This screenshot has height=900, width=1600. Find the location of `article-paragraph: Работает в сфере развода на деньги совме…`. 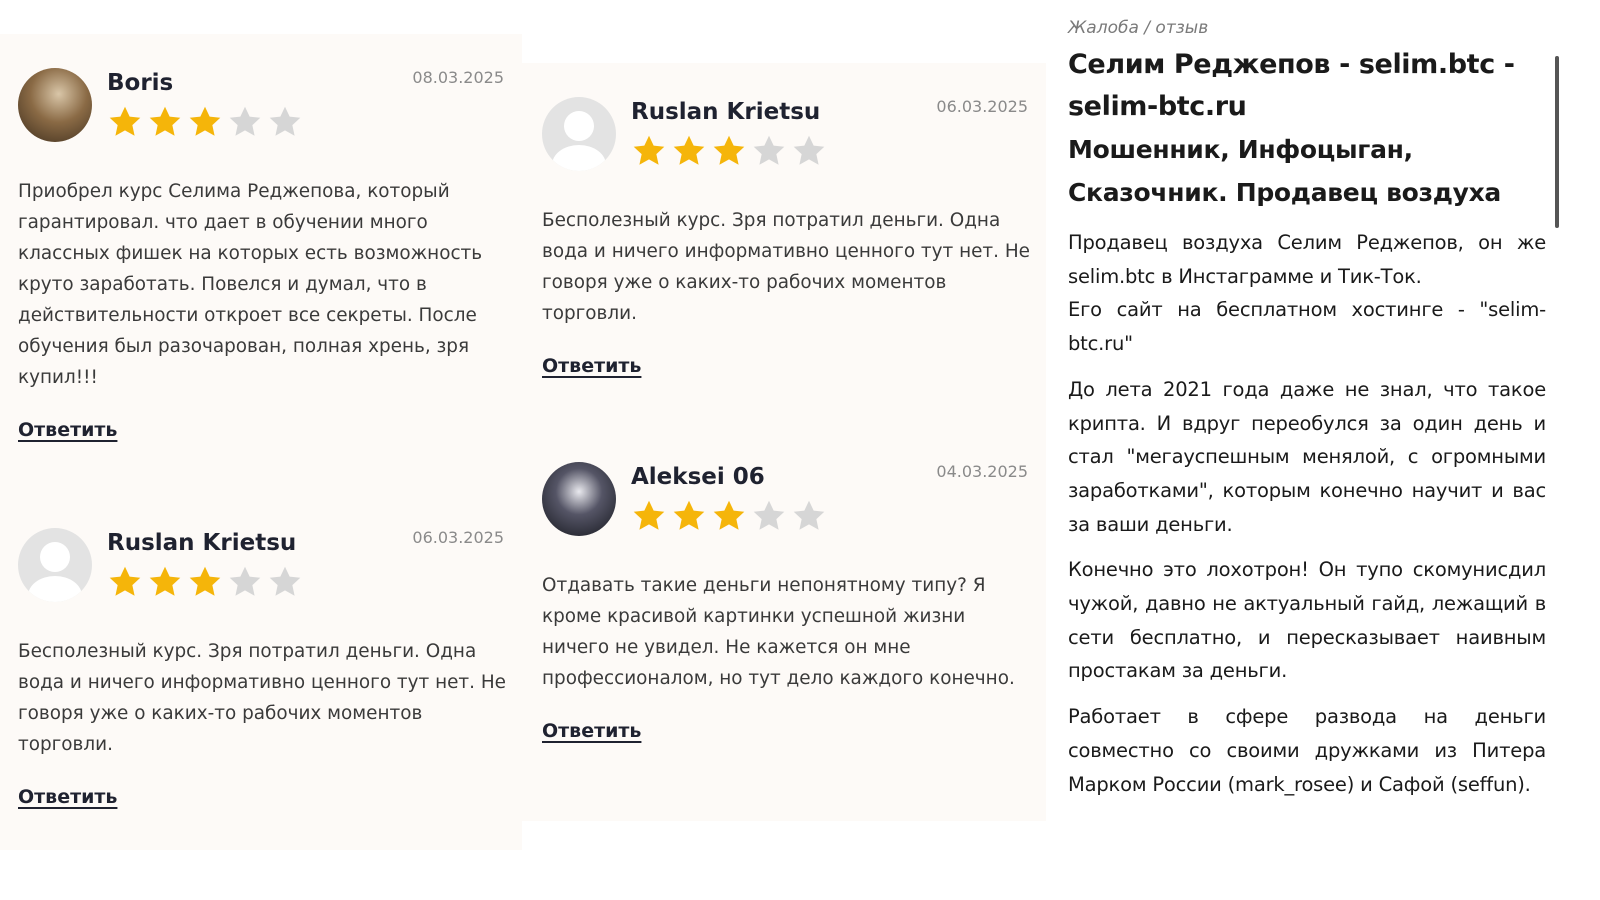

article-paragraph: Работает в сфере развода на деньги совме… is located at coordinates (1307, 750).